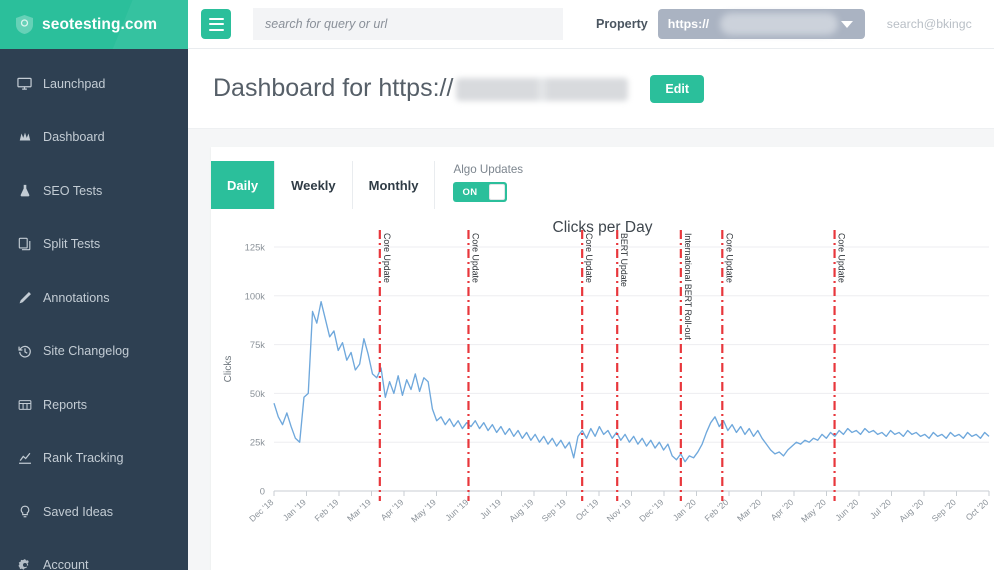  What do you see at coordinates (83, 458) in the screenshot?
I see `sidebar-item-label: Rank Tracking` at bounding box center [83, 458].